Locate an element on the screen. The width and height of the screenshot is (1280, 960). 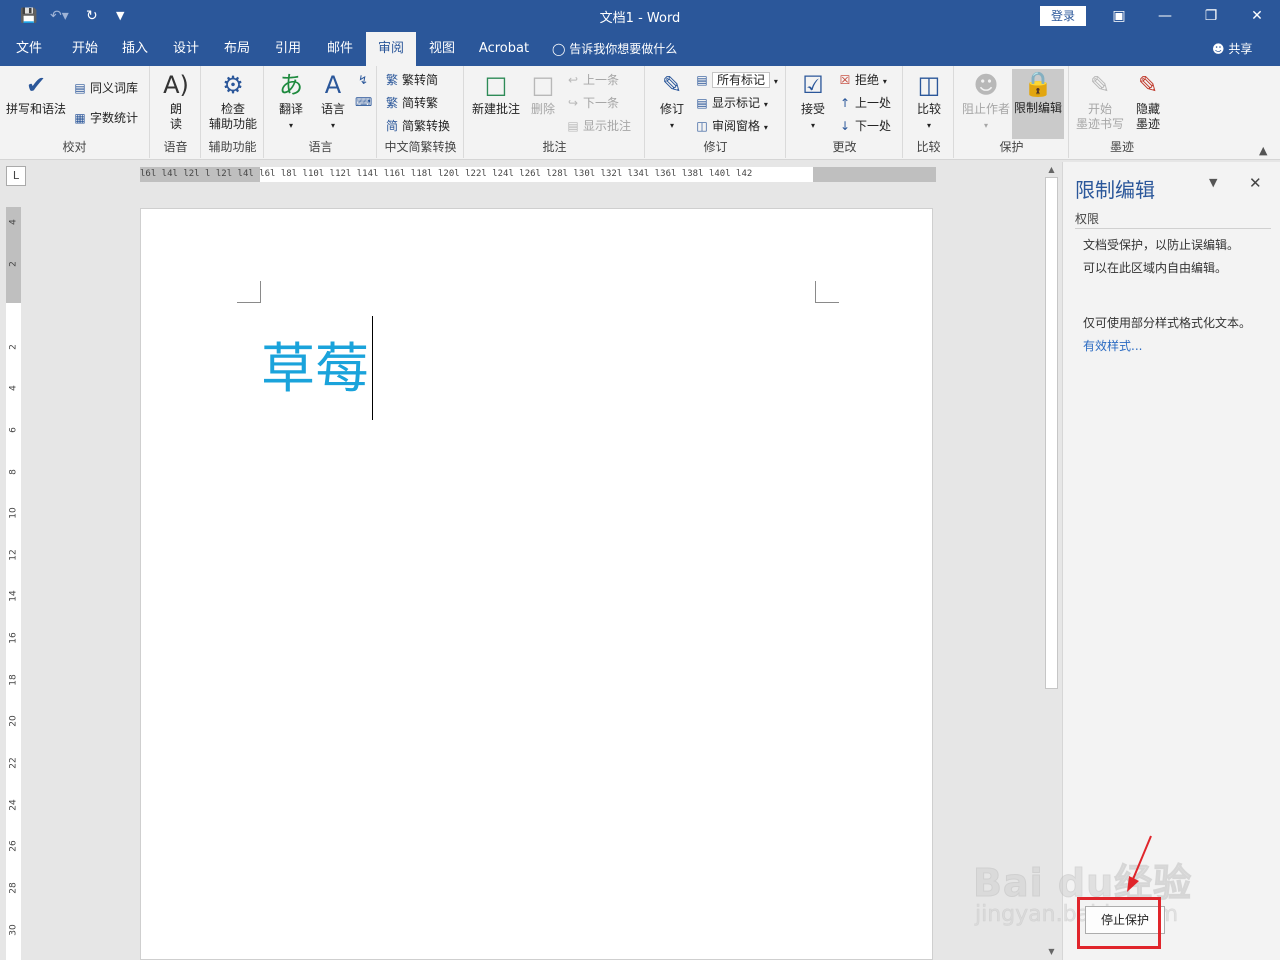
previous-comment-icon: ↩ is located at coordinates (573, 80).